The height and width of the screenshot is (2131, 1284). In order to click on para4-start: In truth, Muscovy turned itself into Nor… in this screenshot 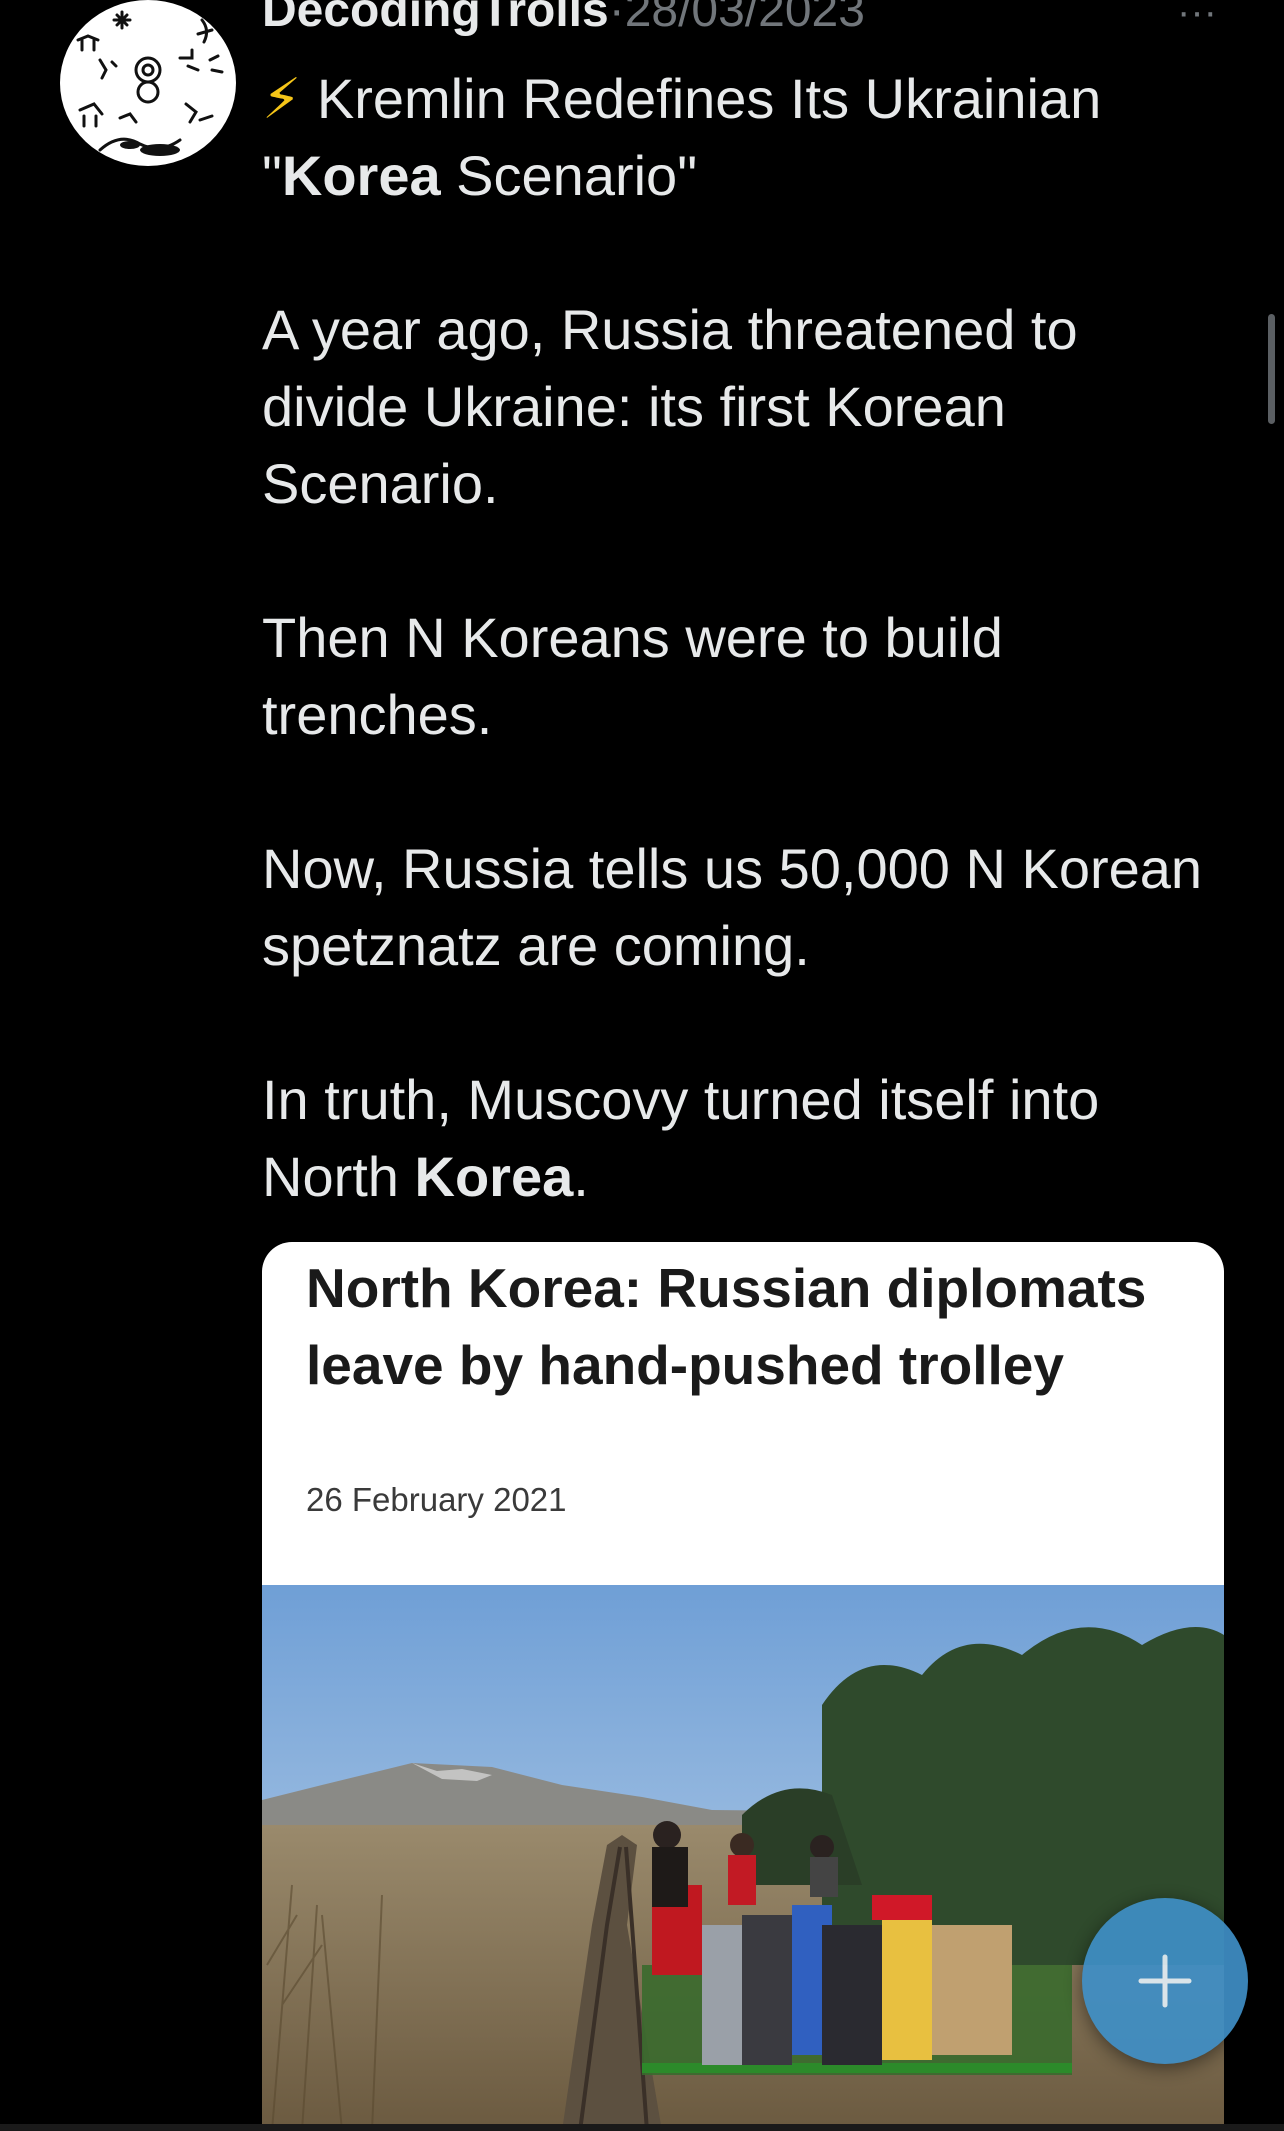, I will do `click(681, 1138)`.